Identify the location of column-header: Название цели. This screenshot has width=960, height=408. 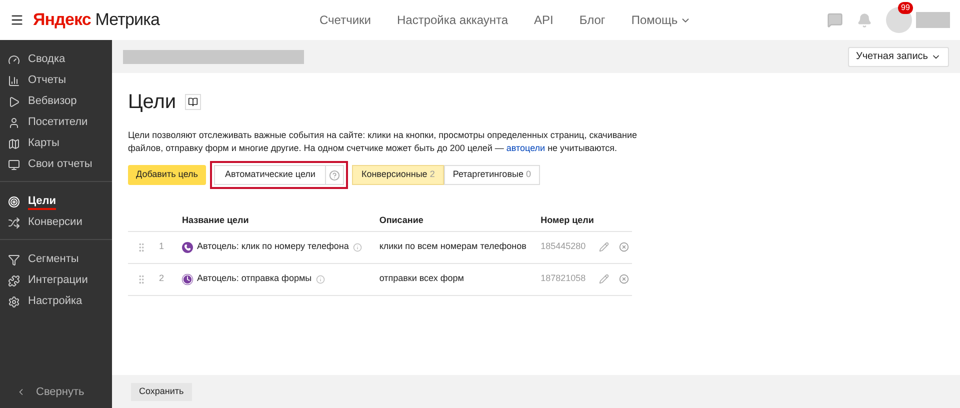
(215, 220).